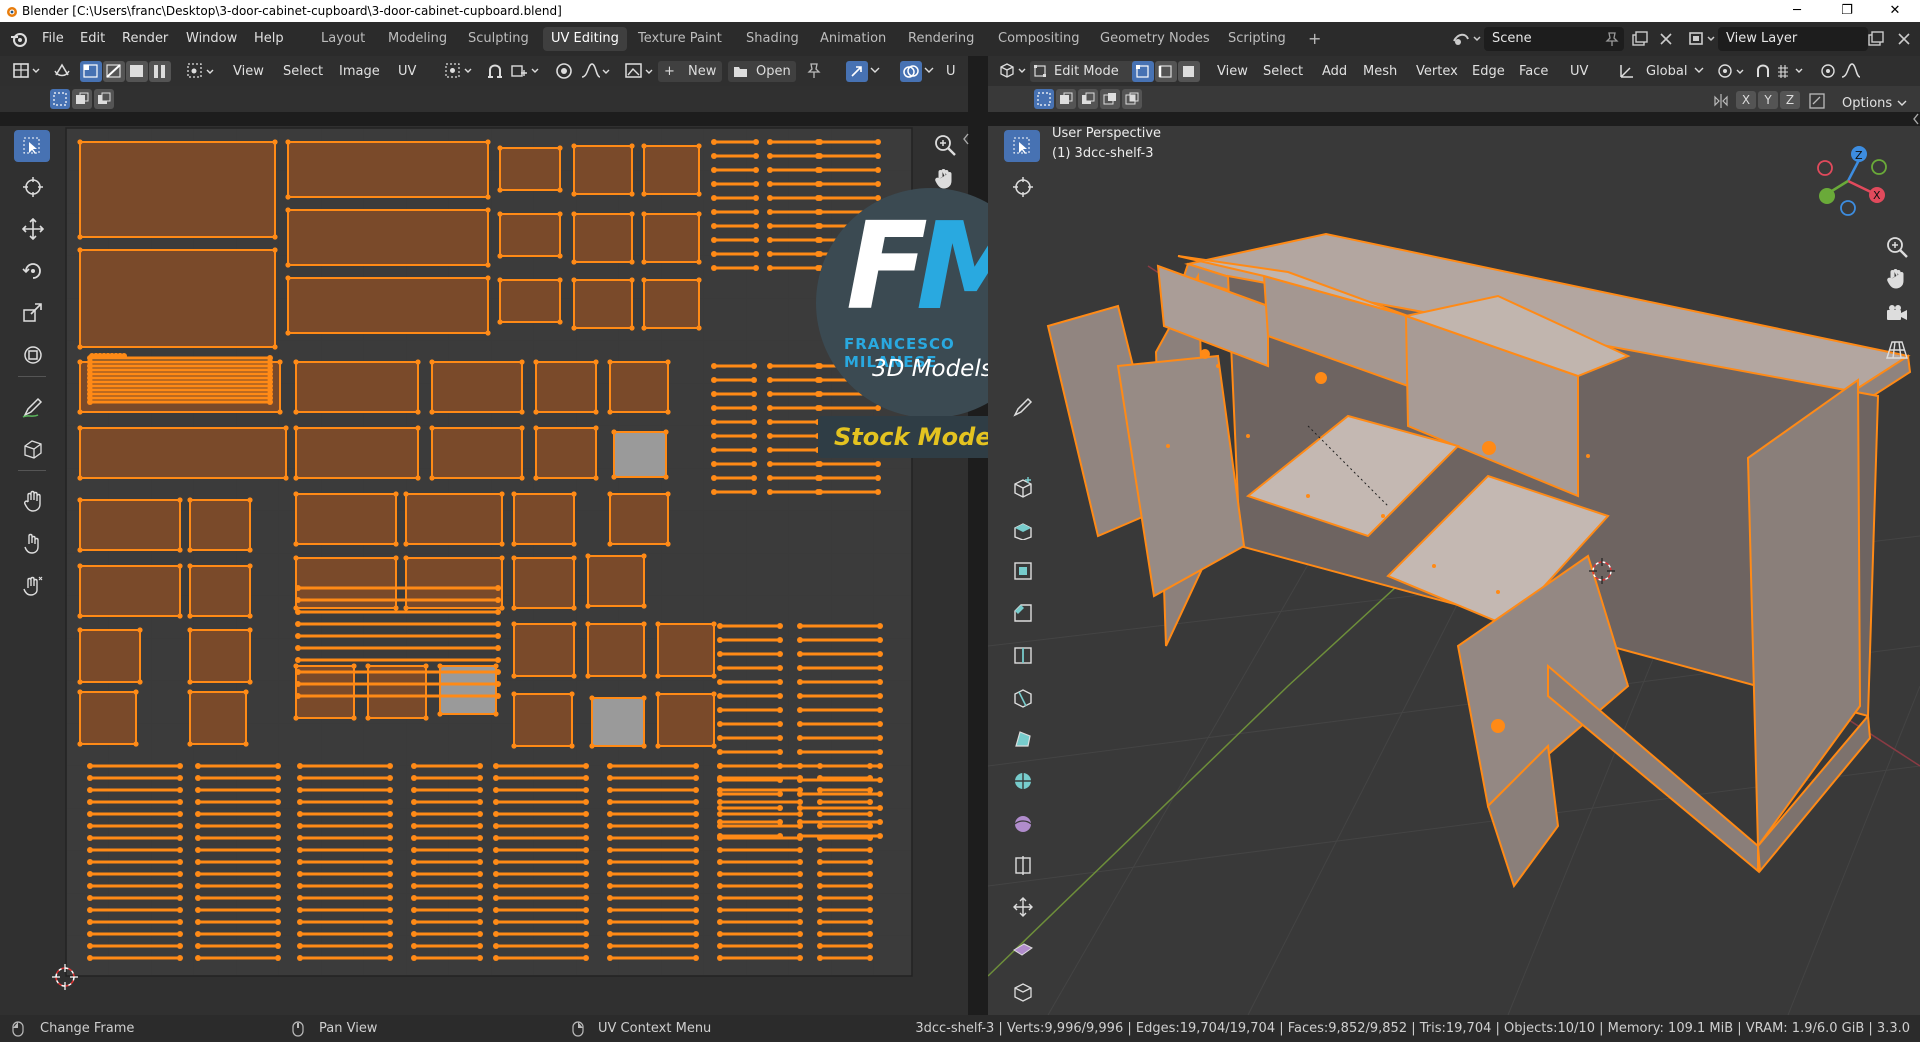 This screenshot has width=1920, height=1042. Describe the element at coordinates (1044, 99) in the screenshot. I see `v3d-select-new-button` at that location.